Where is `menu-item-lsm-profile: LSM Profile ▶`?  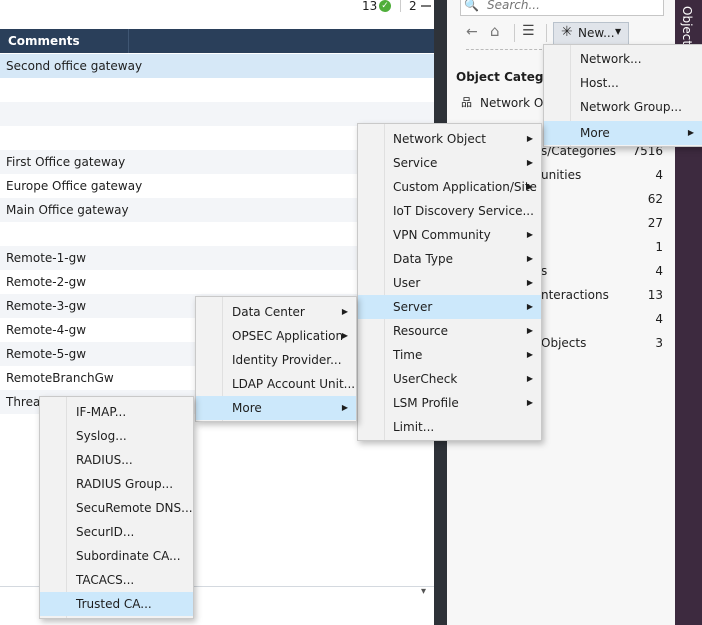
menu-item-lsm-profile: LSM Profile ▶ is located at coordinates (449, 403).